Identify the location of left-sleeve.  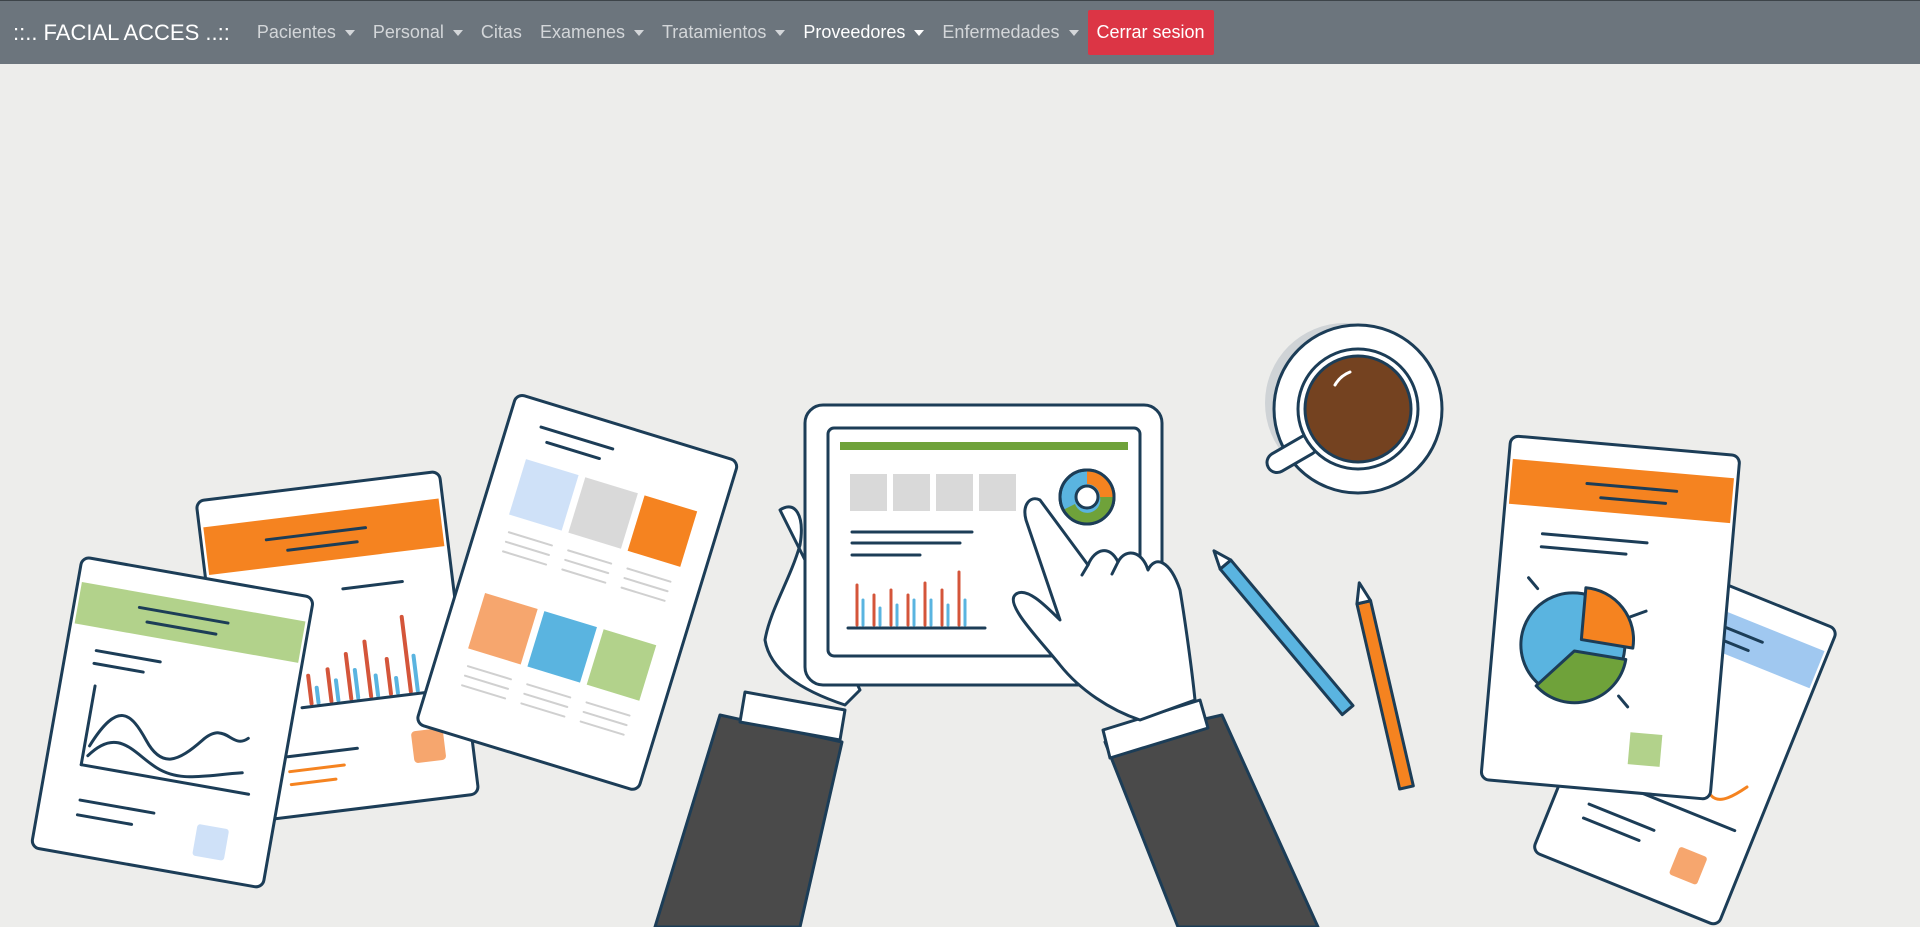
(748, 820).